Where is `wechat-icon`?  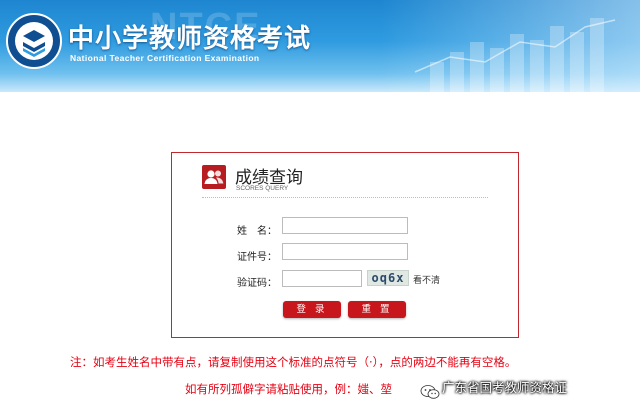
wechat-icon is located at coordinates (430, 390).